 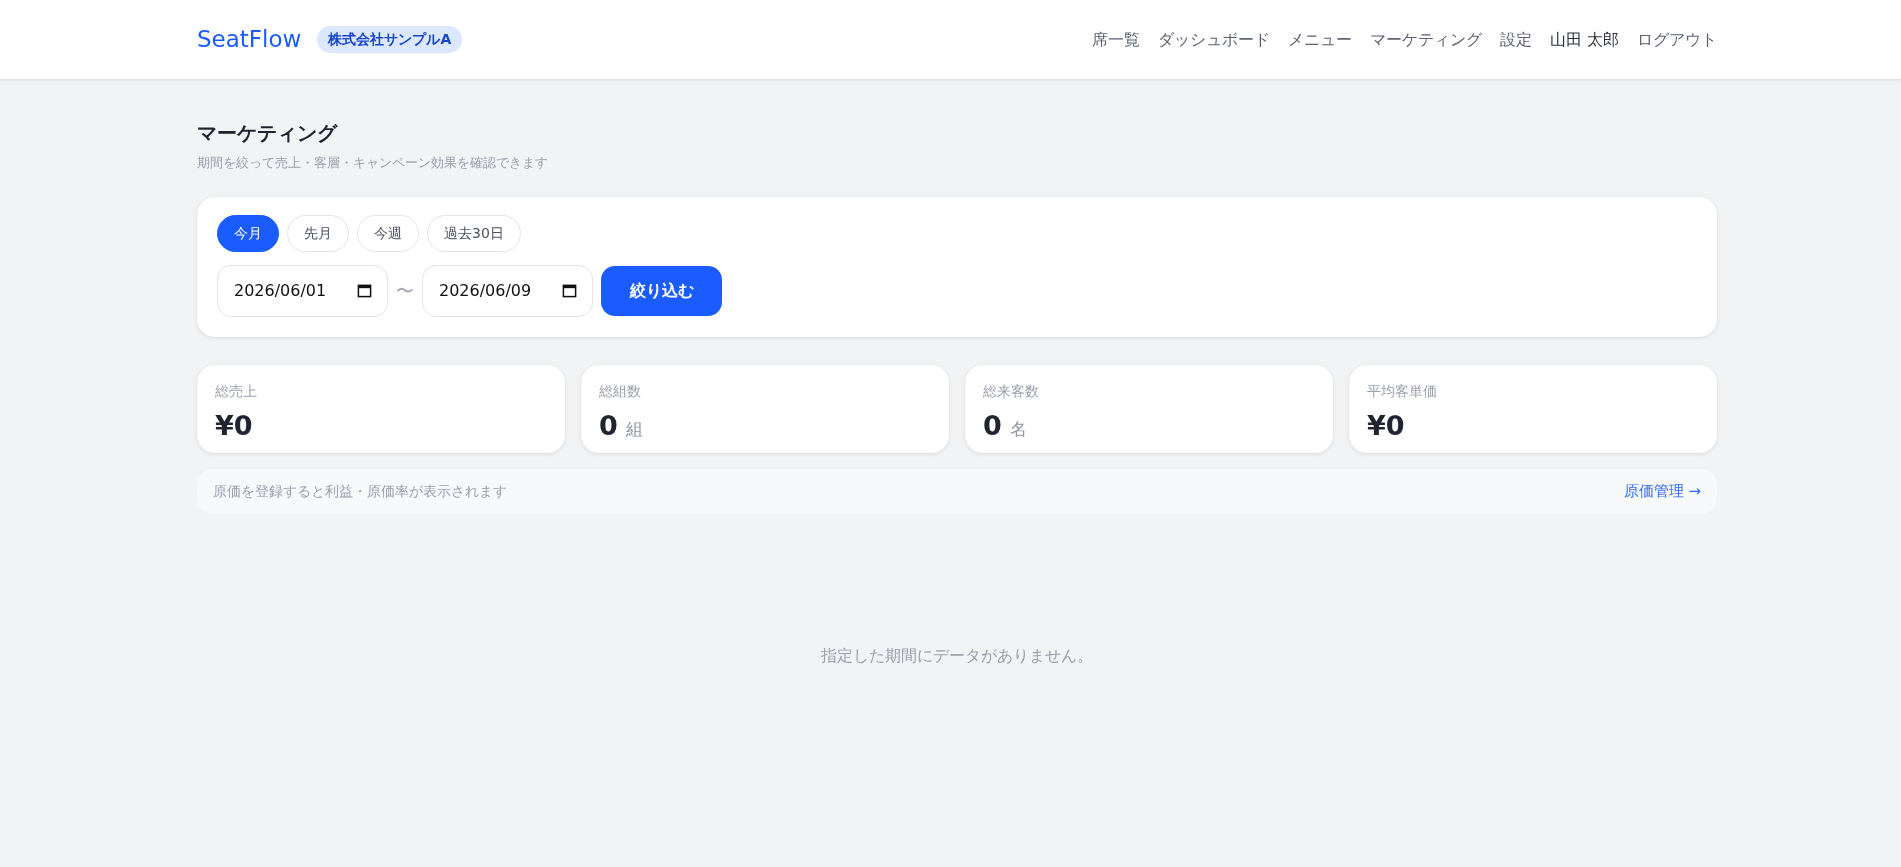 What do you see at coordinates (1011, 391) in the screenshot?
I see `stat-label: 総来客数` at bounding box center [1011, 391].